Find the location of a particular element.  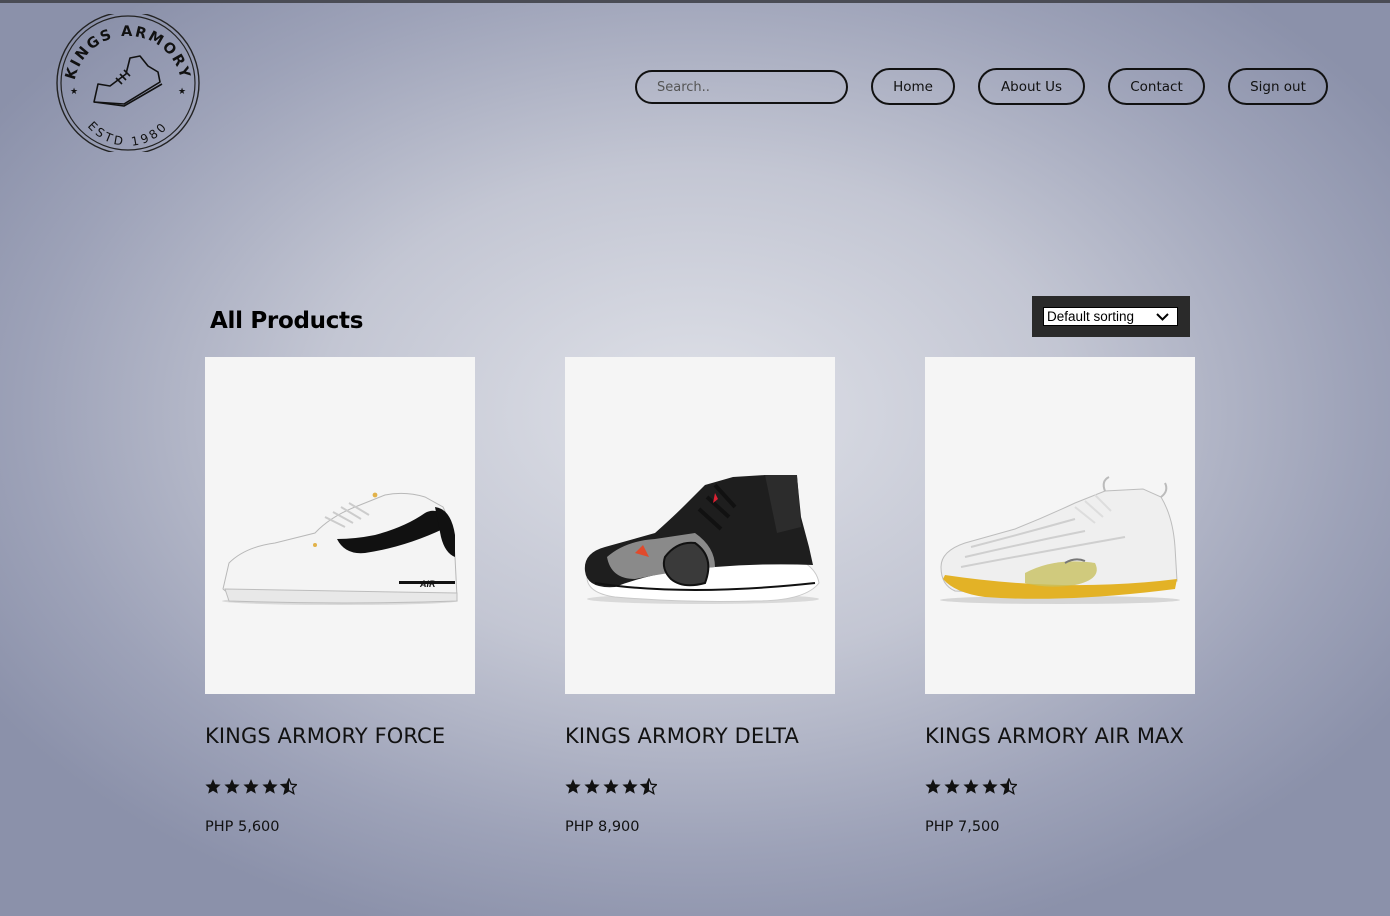

logo-bottom-text: ESTD 1980 is located at coordinates (126, 134).